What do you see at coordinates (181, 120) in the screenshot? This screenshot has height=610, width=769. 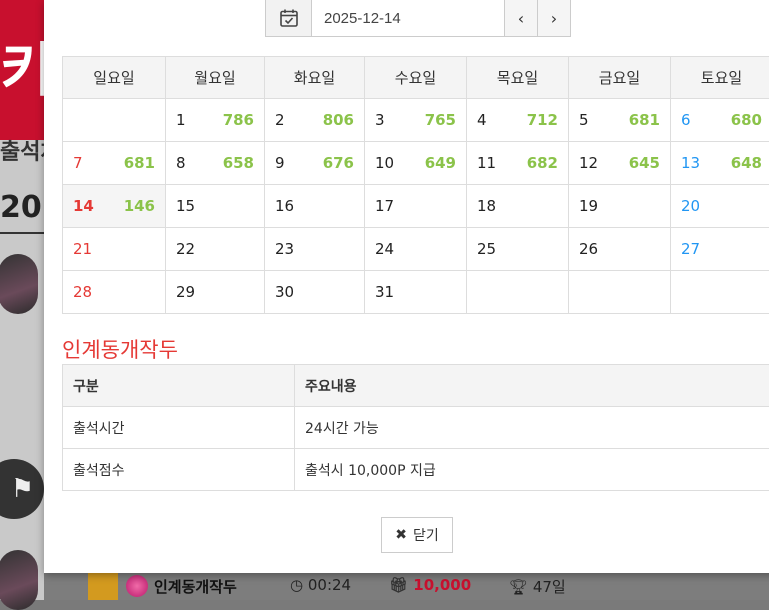 I see `calendar-day-number: 1` at bounding box center [181, 120].